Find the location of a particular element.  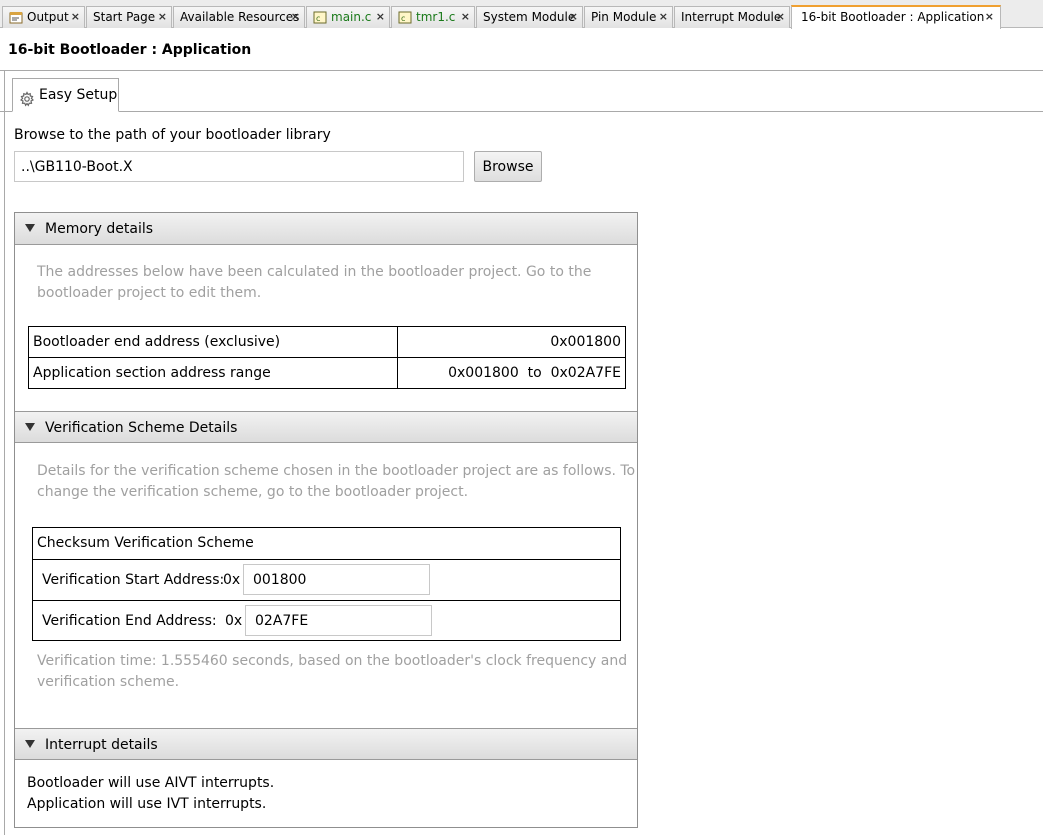

checksum-title-row: Checksum Verification Scheme is located at coordinates (326, 544).